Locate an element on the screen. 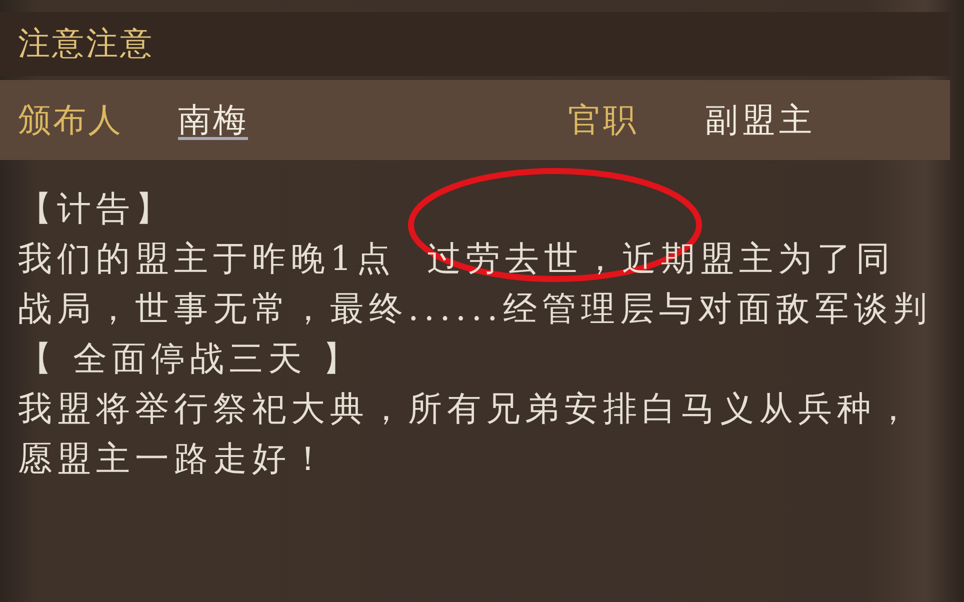  notice-text-line: 【 全面停战三天 】 is located at coordinates (190, 359).